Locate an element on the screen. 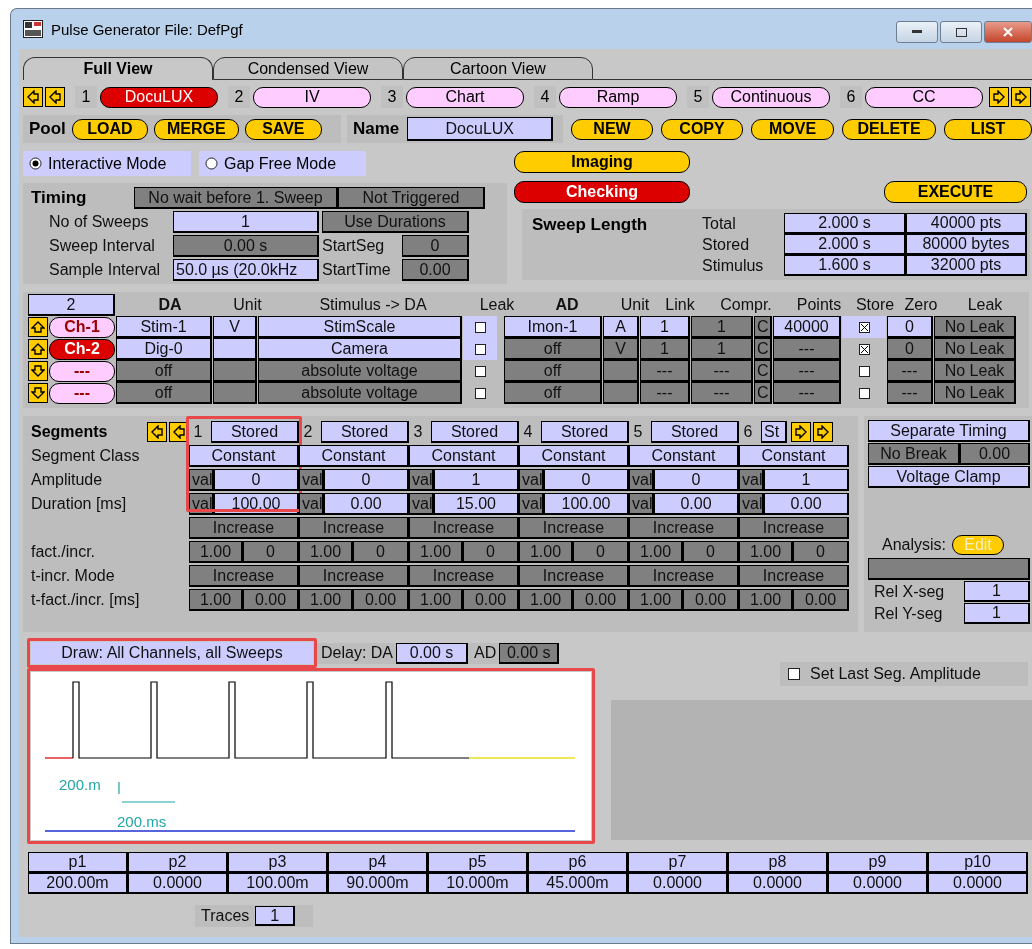 This screenshot has width=1032, height=949. duration-field: 100.00 is located at coordinates (586, 504).